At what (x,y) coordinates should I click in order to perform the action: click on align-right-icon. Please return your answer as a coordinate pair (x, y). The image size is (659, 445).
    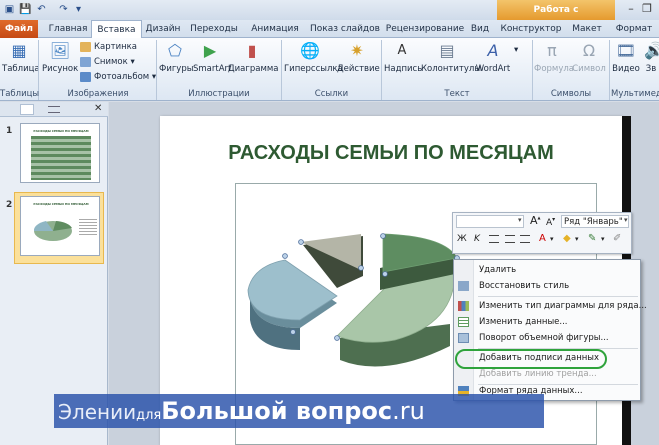
    Looking at the image, I should click on (525, 239).